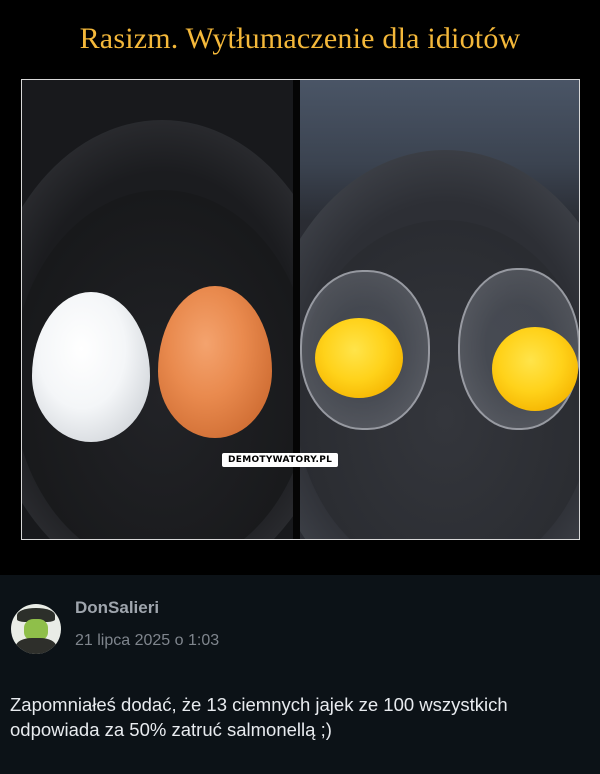  What do you see at coordinates (36, 629) in the screenshot?
I see `user-avatar` at bounding box center [36, 629].